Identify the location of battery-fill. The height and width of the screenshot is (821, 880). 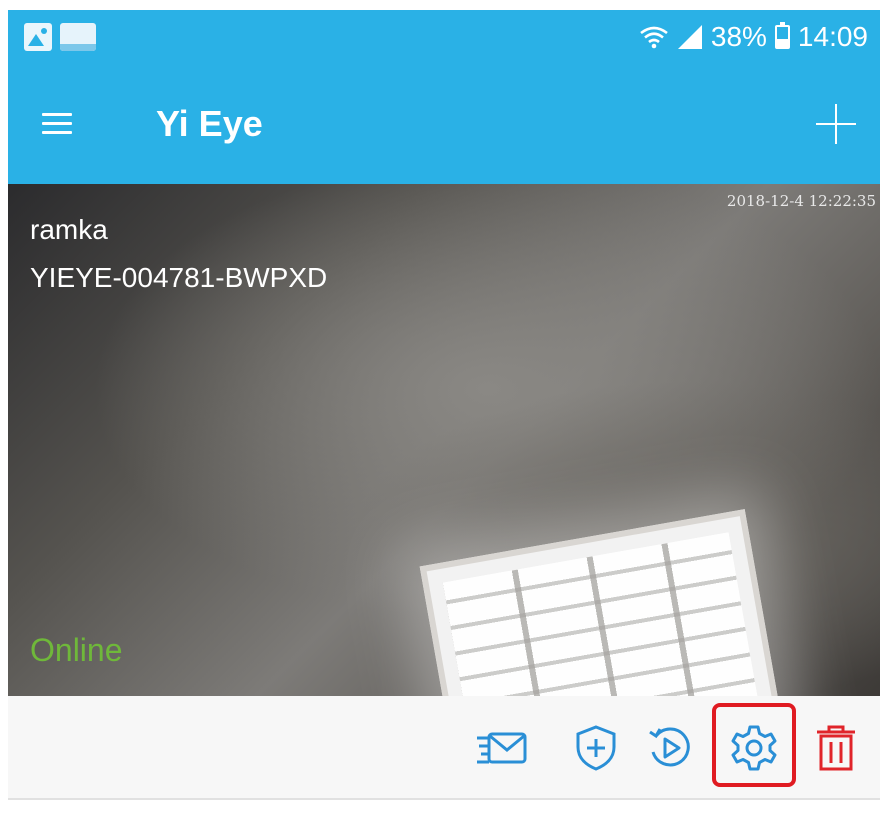
(782, 43).